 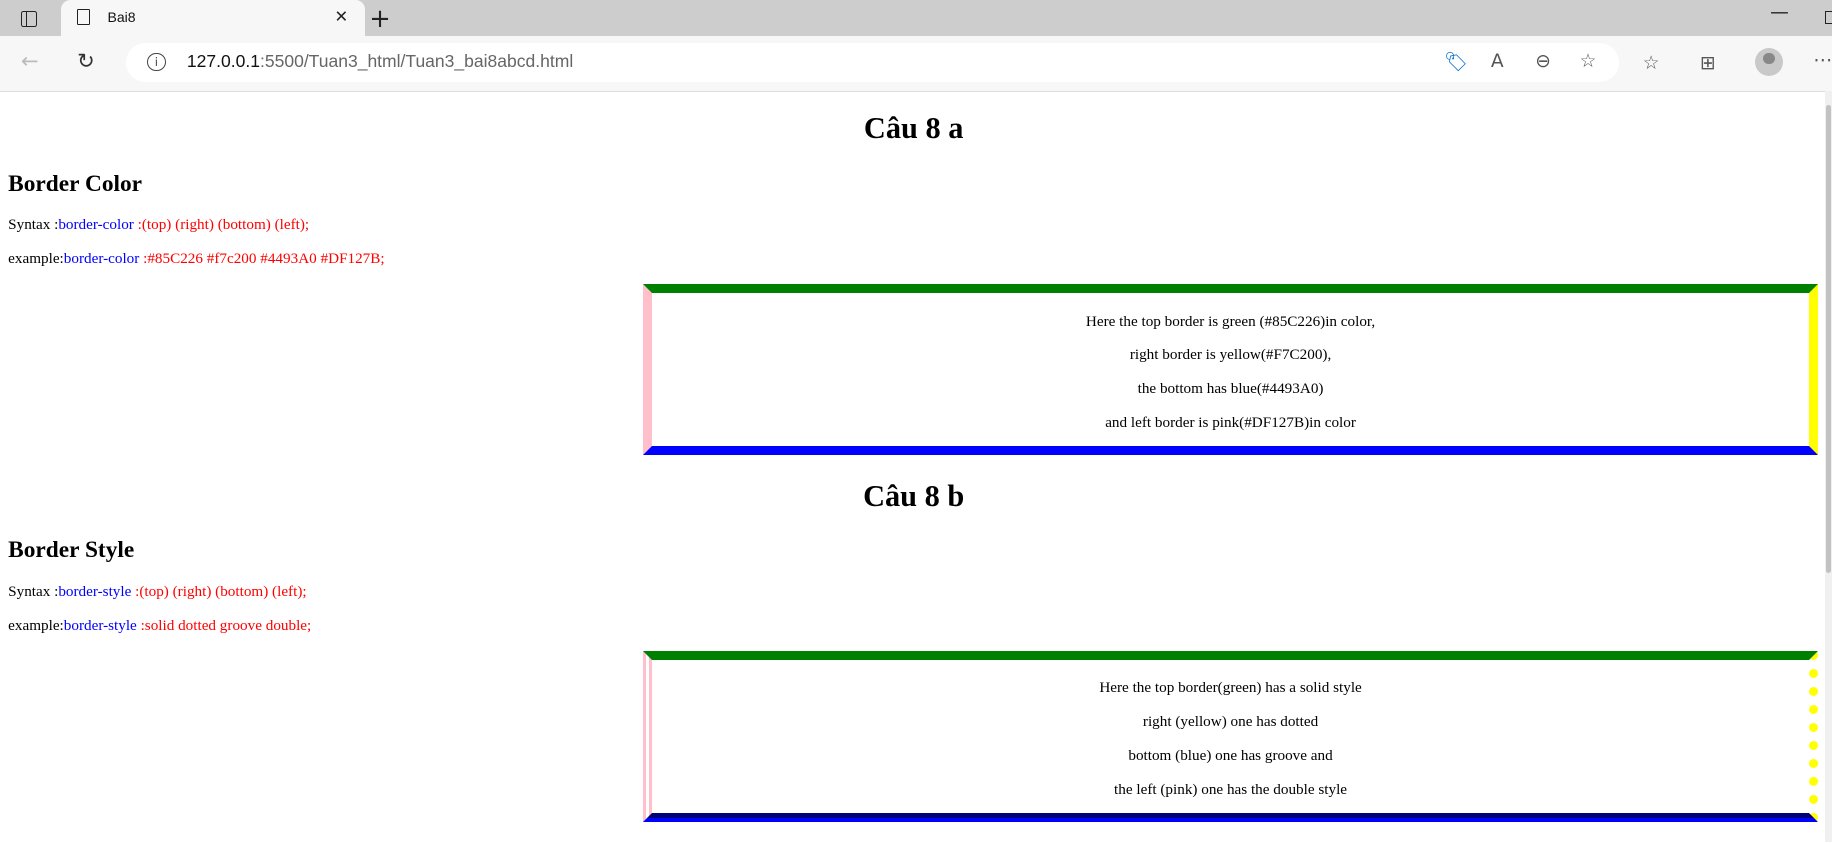 I want to click on more-icon: ⋯, so click(x=1822, y=60).